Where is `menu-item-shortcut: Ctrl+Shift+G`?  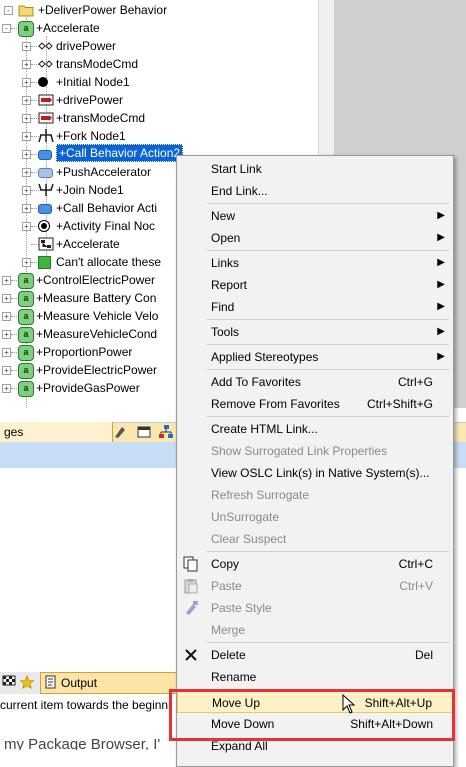
menu-item-shortcut: Ctrl+Shift+G is located at coordinates (399, 404).